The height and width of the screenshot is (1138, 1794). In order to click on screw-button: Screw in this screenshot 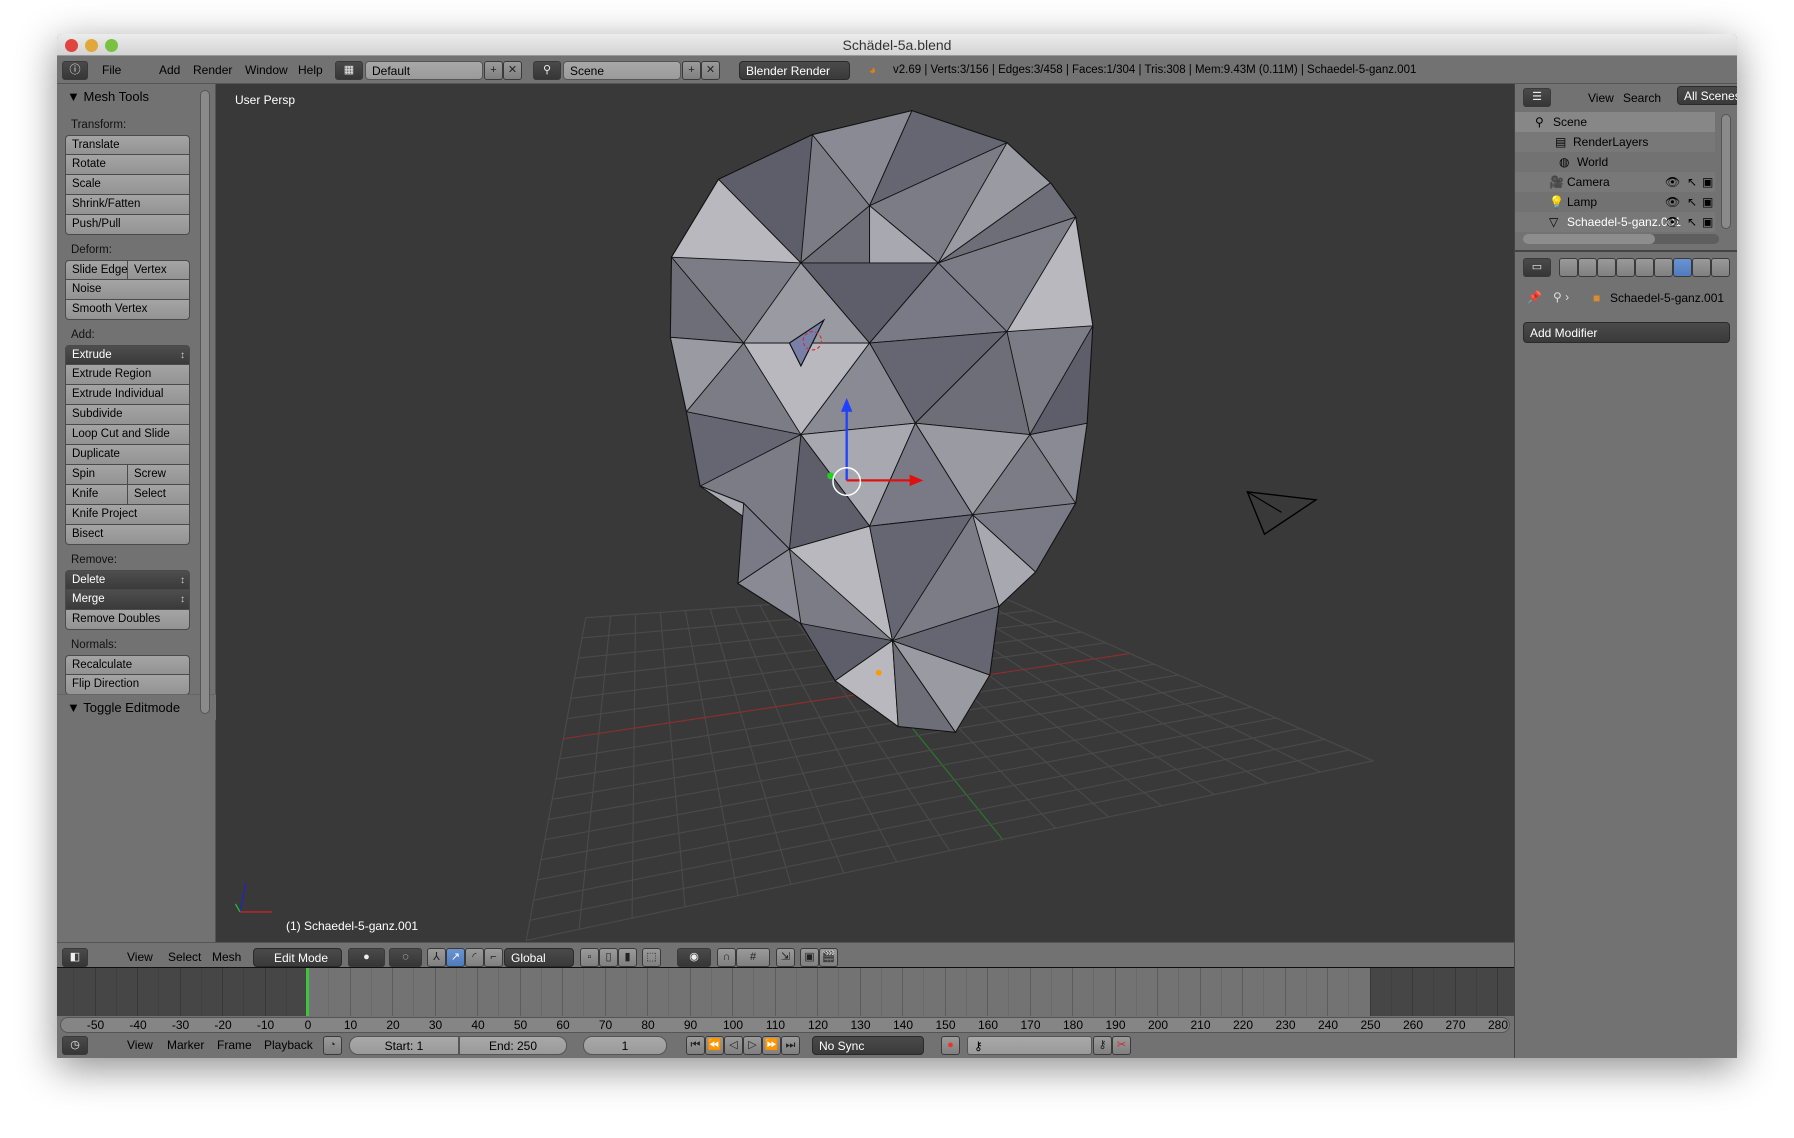, I will do `click(158, 475)`.